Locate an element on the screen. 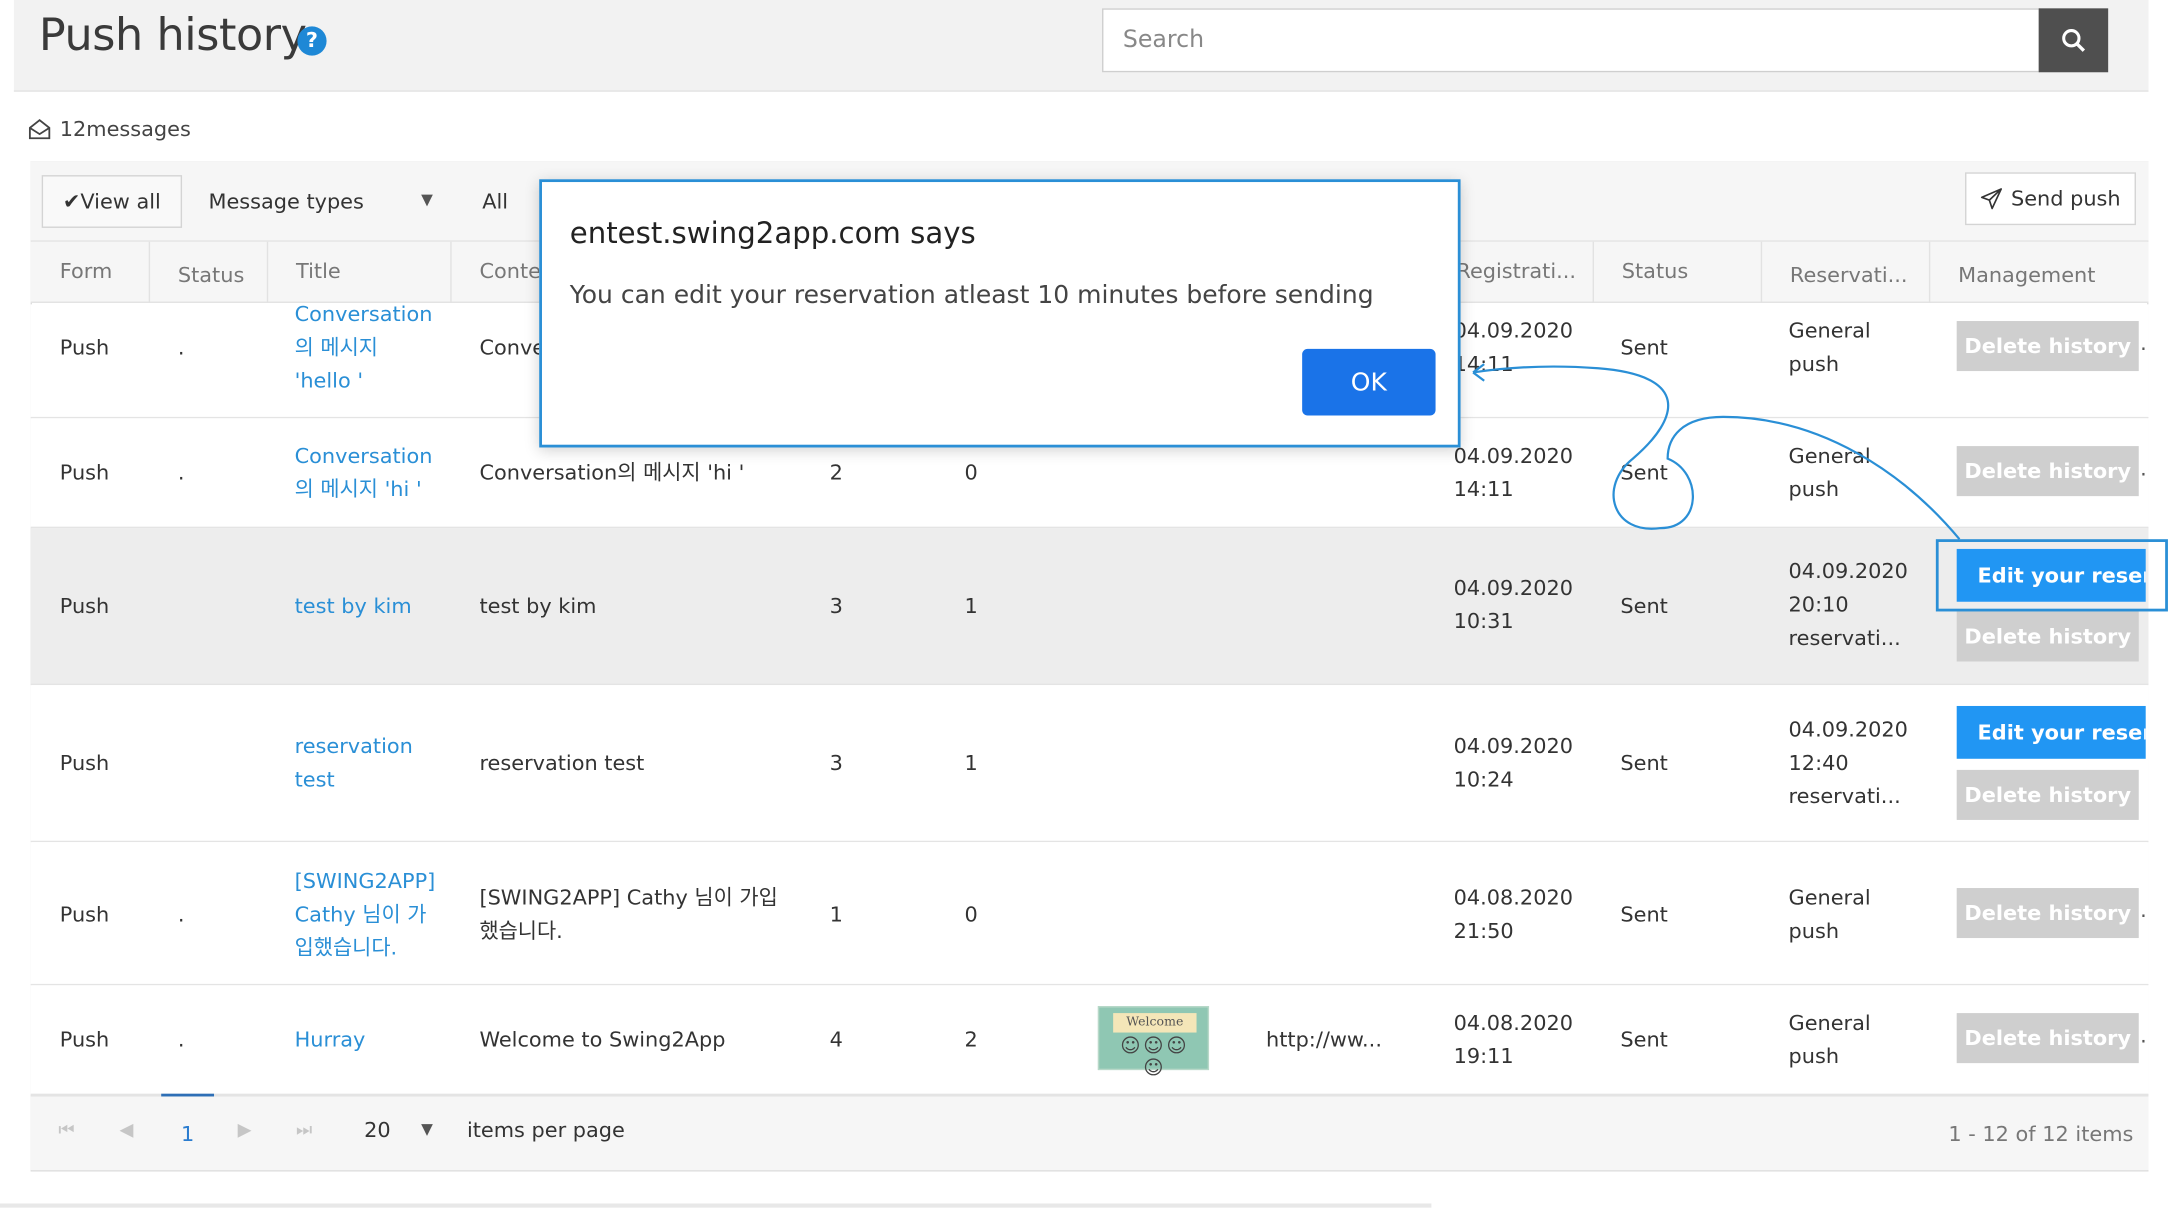  title-line: Cathy 님이 가 is located at coordinates (360, 914).